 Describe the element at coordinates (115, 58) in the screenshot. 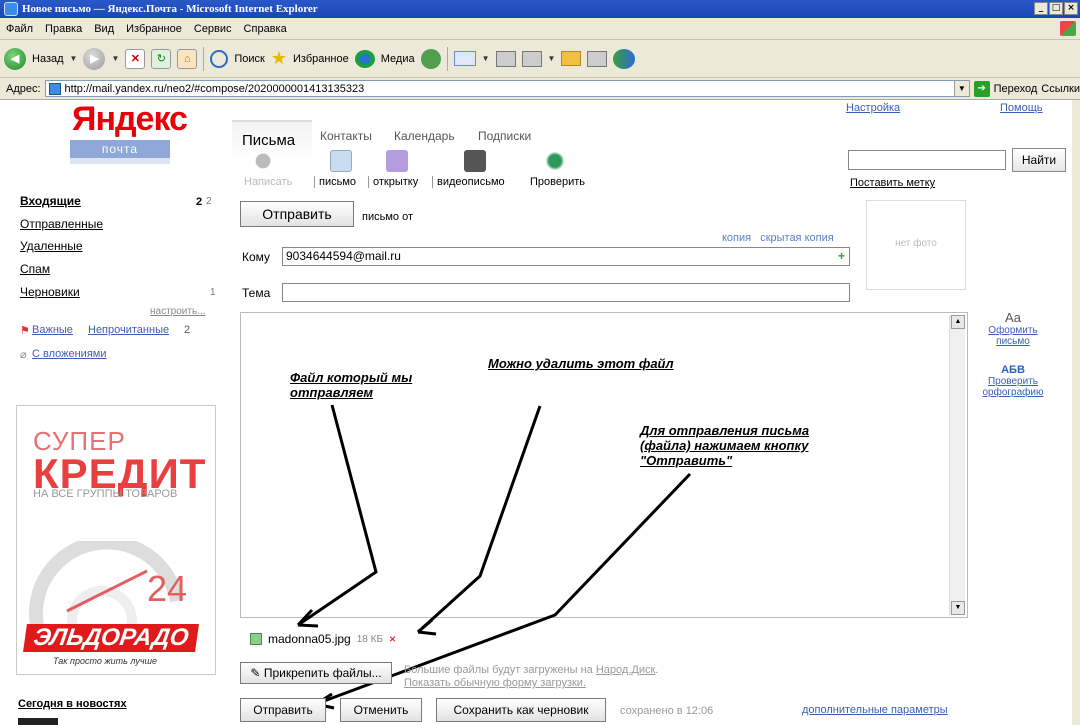

I see `forward-dropdown-icon: ▼` at that location.